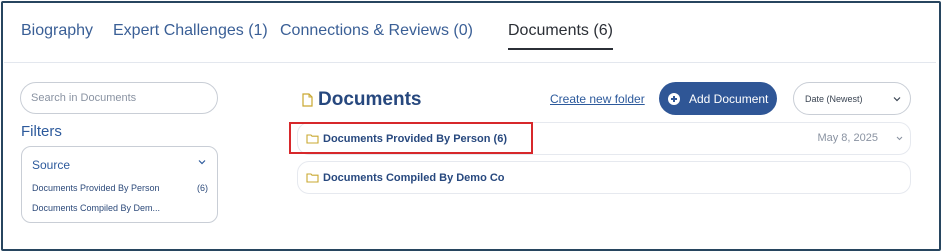 The width and height of the screenshot is (942, 252). What do you see at coordinates (376, 31) in the screenshot?
I see `tab-connections-reviews: Connections & Reviews (0)` at bounding box center [376, 31].